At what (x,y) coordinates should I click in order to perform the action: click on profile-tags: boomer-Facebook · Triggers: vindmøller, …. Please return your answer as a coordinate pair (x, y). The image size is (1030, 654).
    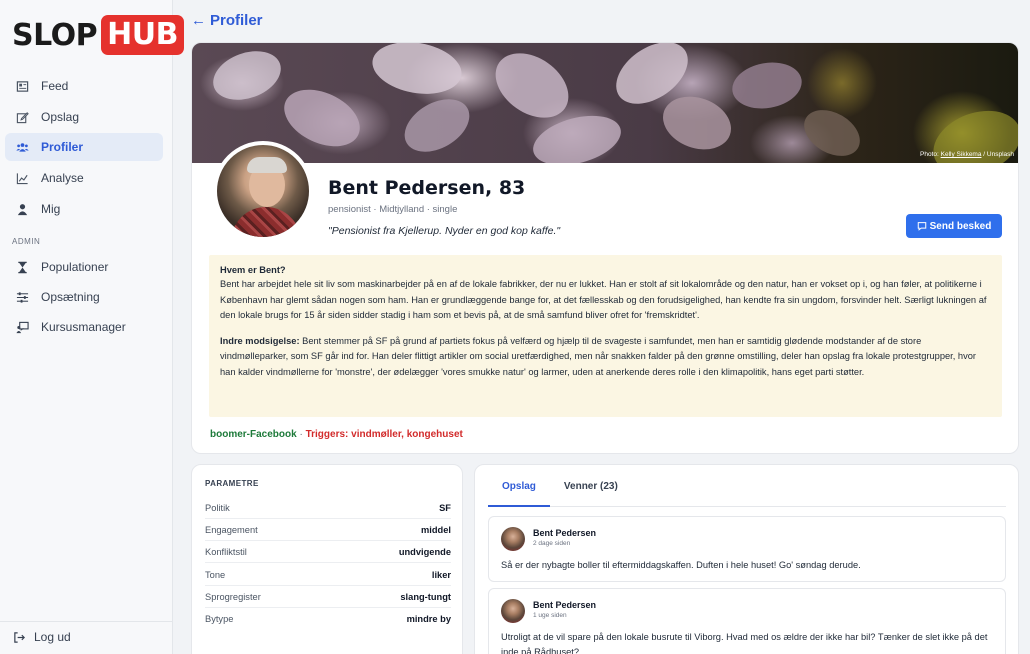
    Looking at the image, I should click on (336, 434).